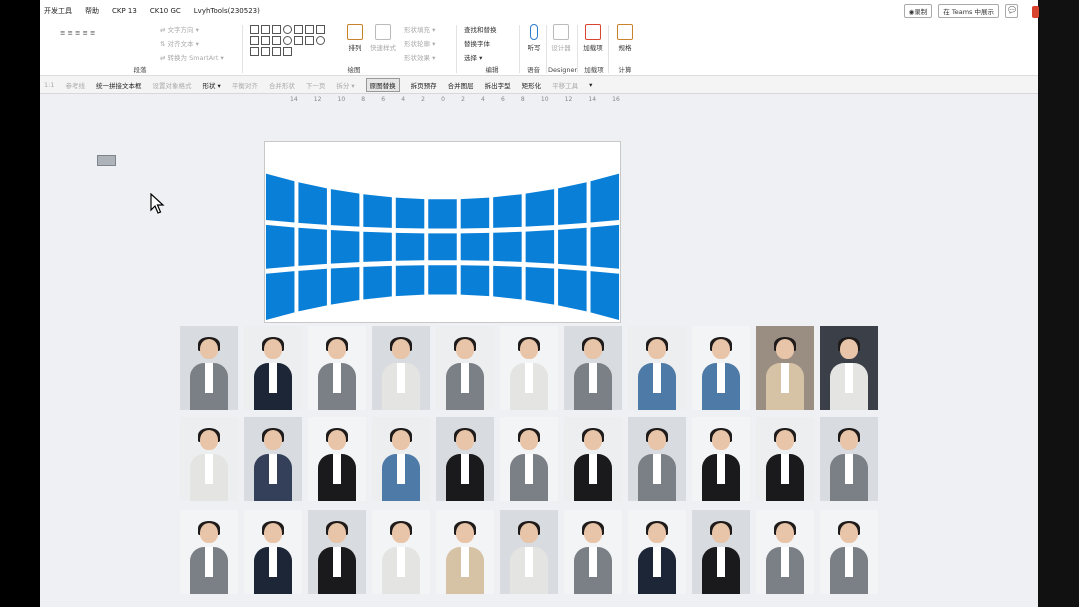 This screenshot has height=607, width=1079. I want to click on text-direction: ⇄ 文字方向 ▾, so click(179, 29).